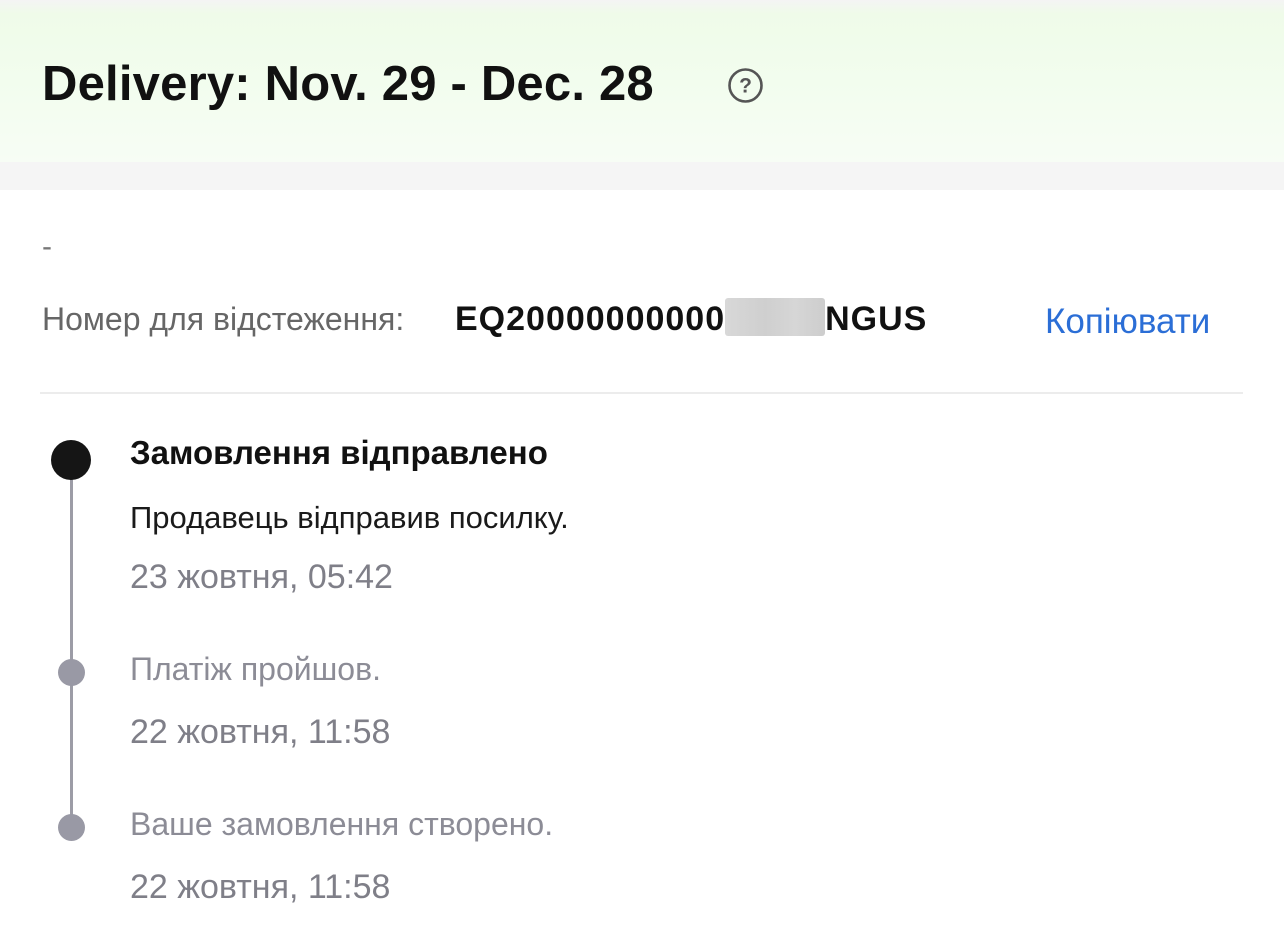 Image resolution: width=1284 pixels, height=949 pixels. Describe the element at coordinates (641, 393) in the screenshot. I see `divider` at that location.